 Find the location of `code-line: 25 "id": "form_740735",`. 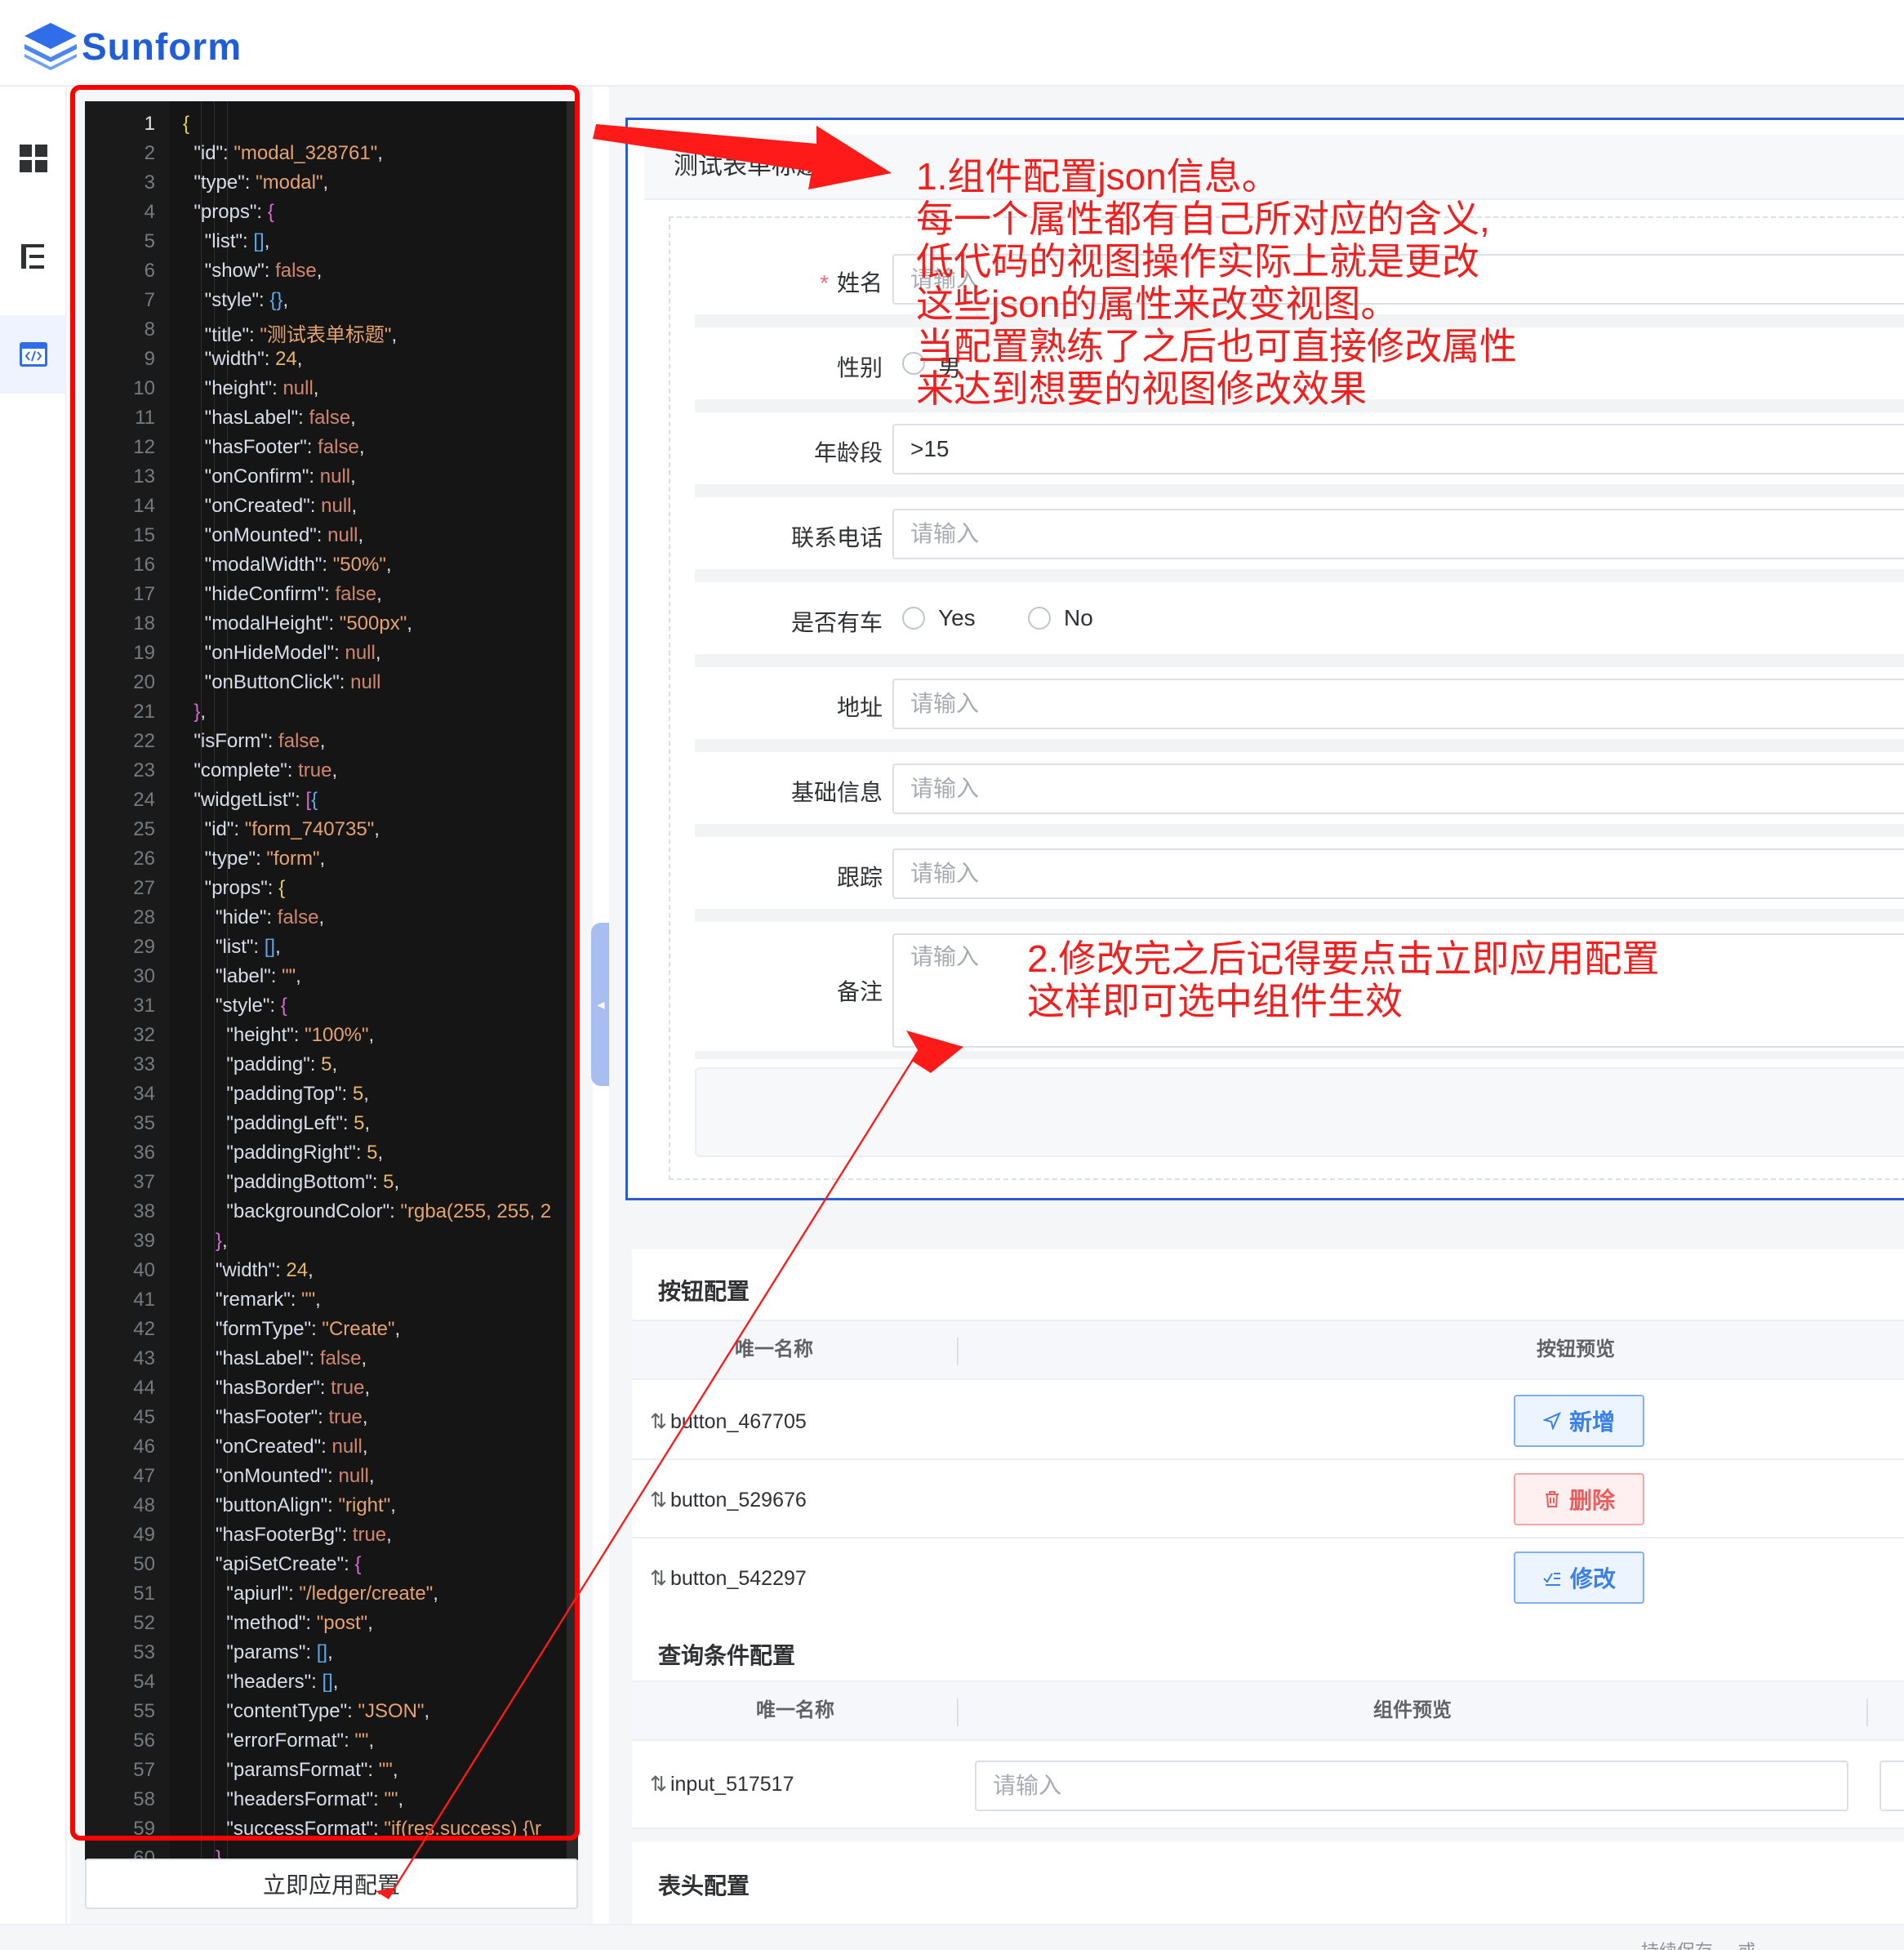

code-line: 25 "id": "form_740735", is located at coordinates (326, 833).